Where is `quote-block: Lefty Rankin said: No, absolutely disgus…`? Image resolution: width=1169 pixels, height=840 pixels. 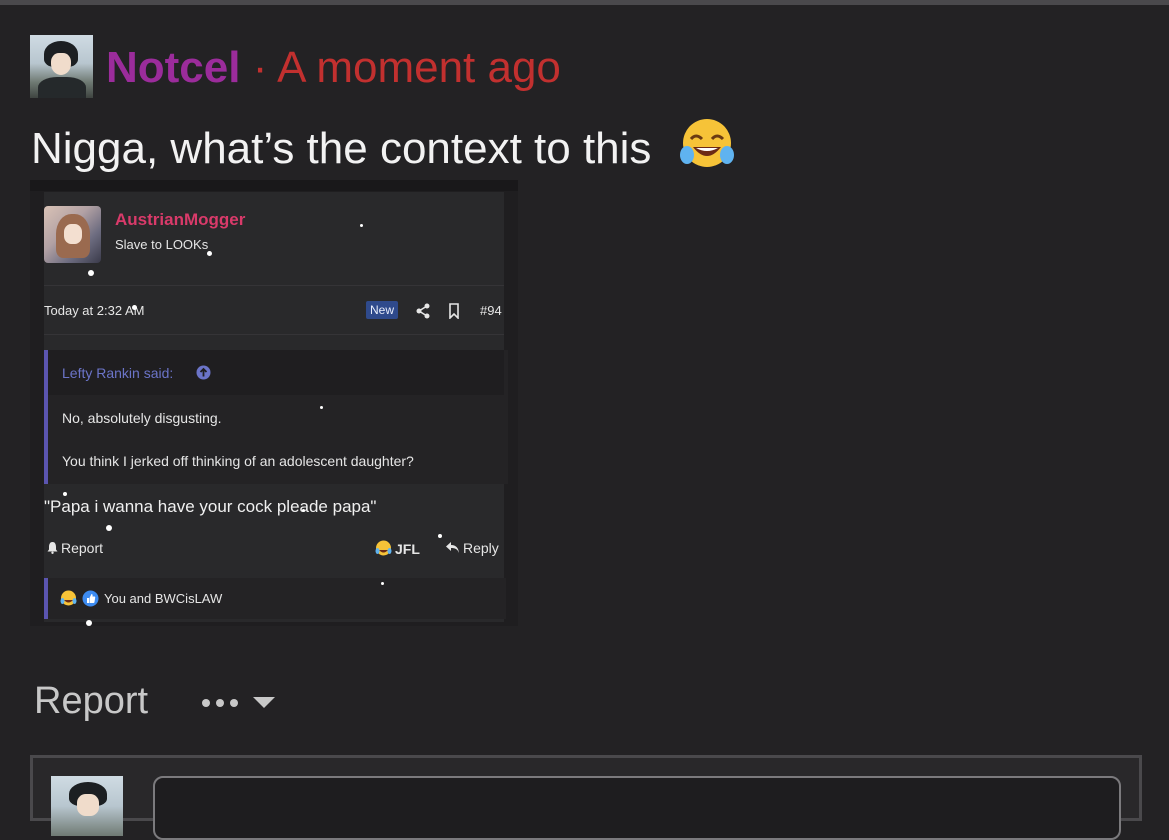
quote-block: Lefty Rankin said: No, absolutely disgus… is located at coordinates (276, 417).